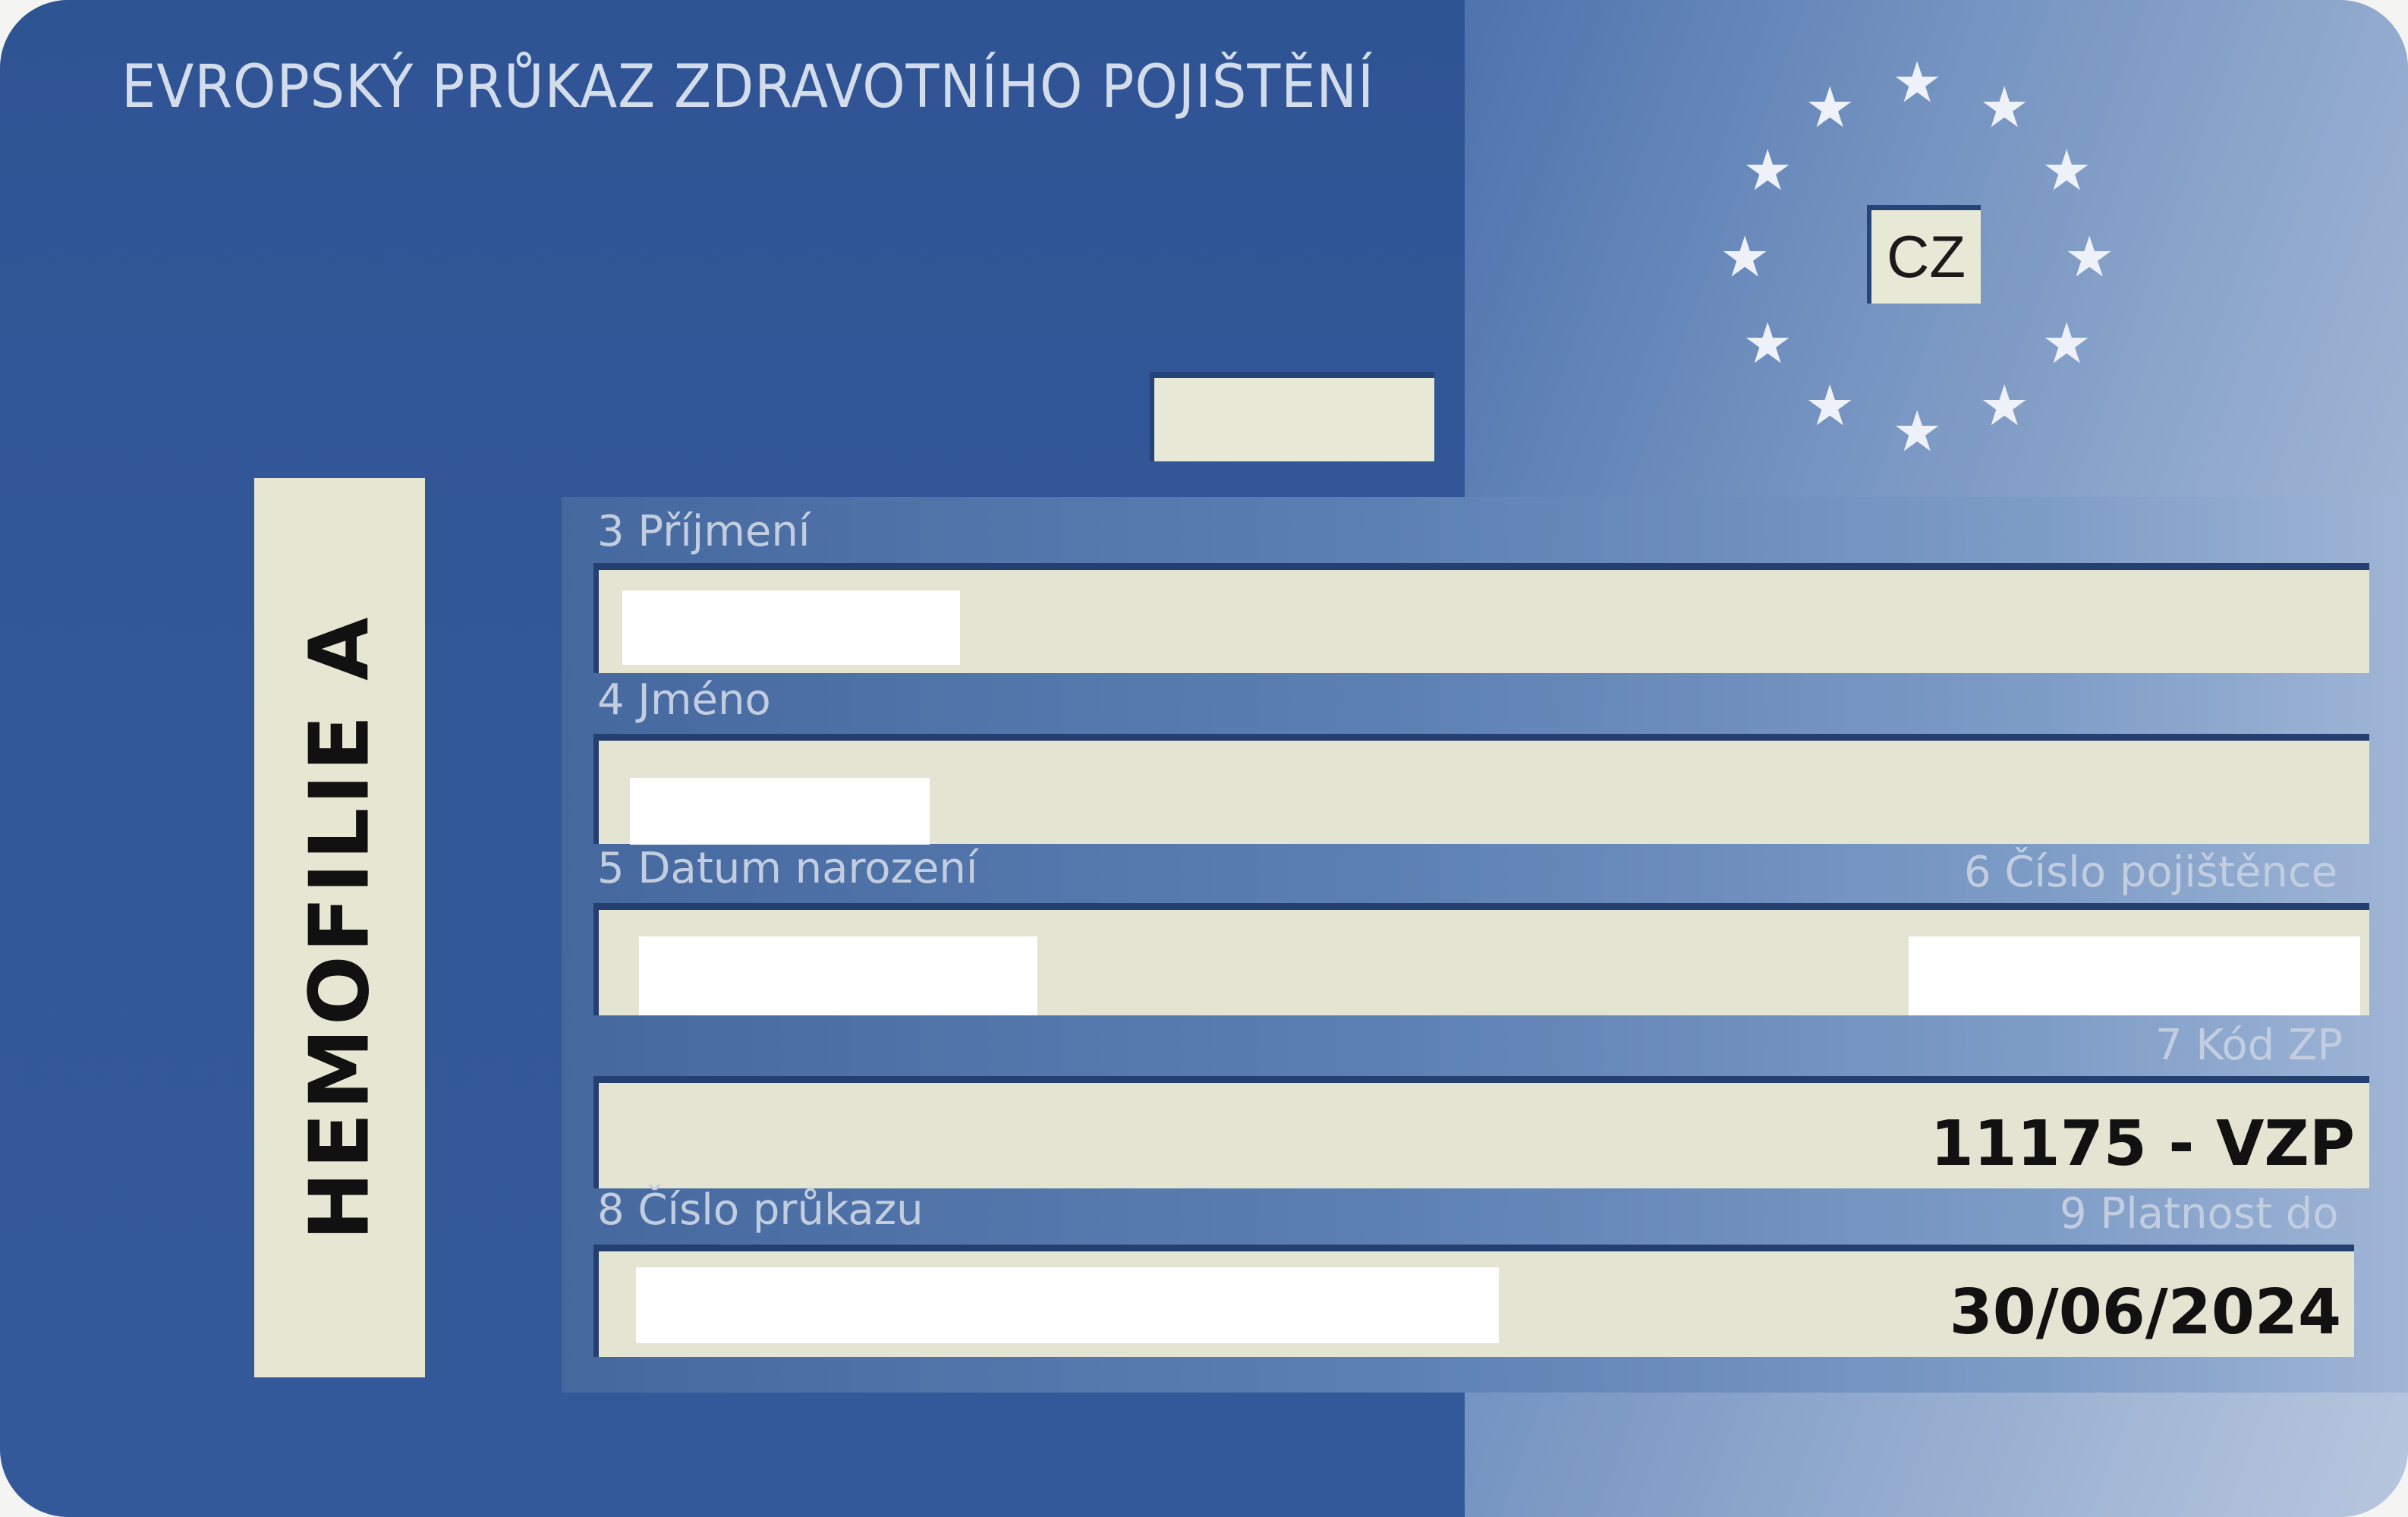  I want to click on given-name-redaction, so click(780, 811).